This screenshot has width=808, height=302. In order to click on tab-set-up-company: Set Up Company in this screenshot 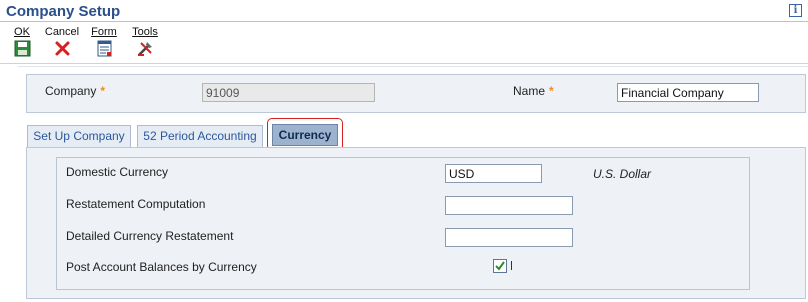, I will do `click(79, 136)`.